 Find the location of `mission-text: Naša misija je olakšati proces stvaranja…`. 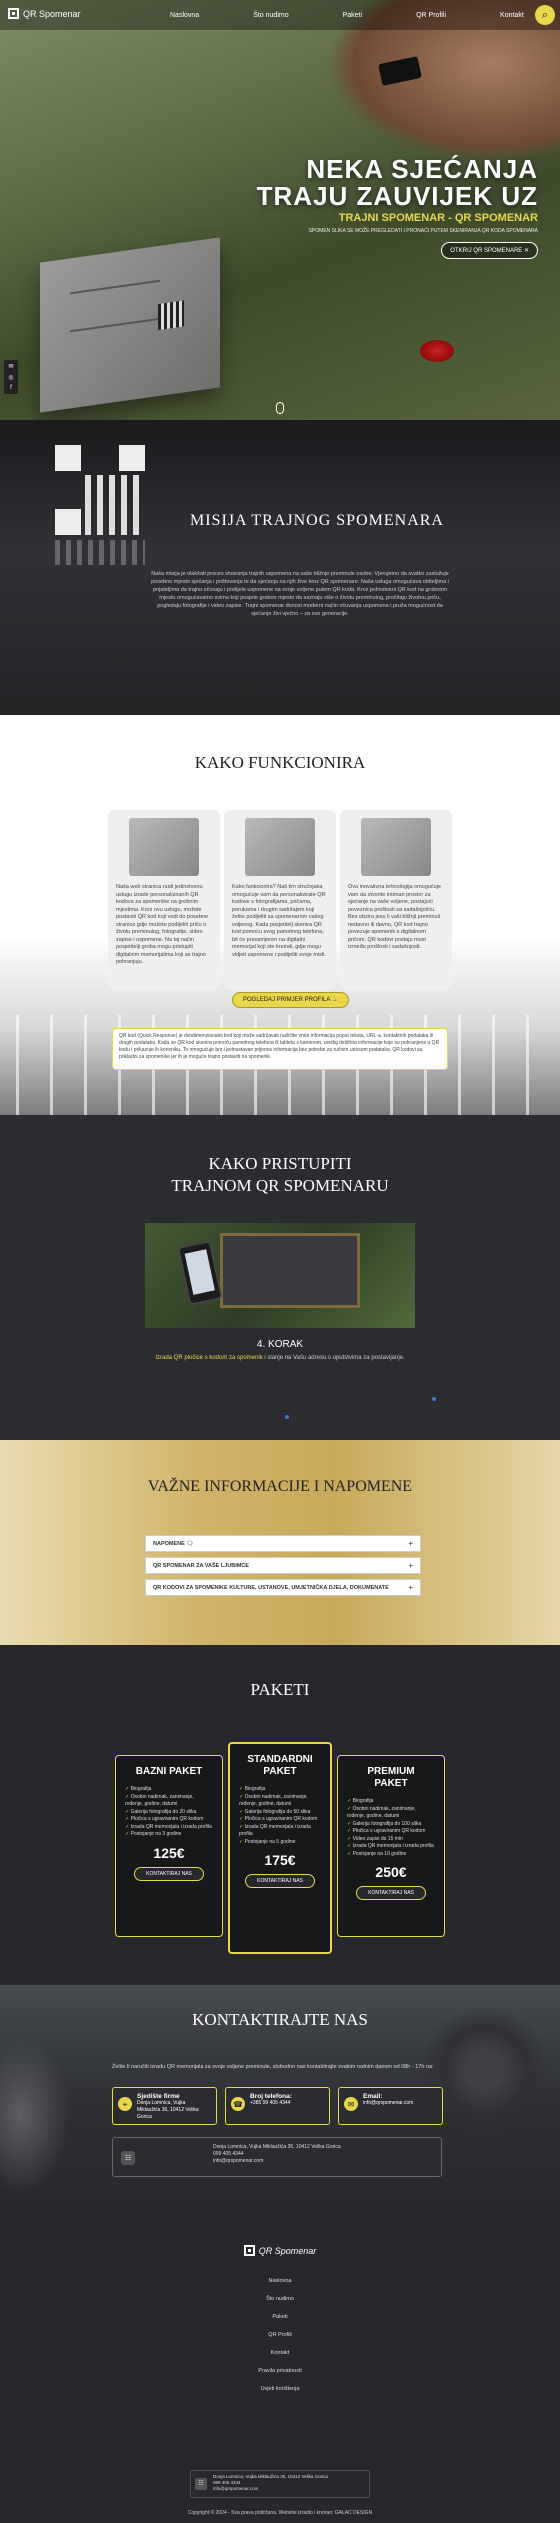

mission-text: Naša misija je olakšati proces stvaranja… is located at coordinates (300, 594).